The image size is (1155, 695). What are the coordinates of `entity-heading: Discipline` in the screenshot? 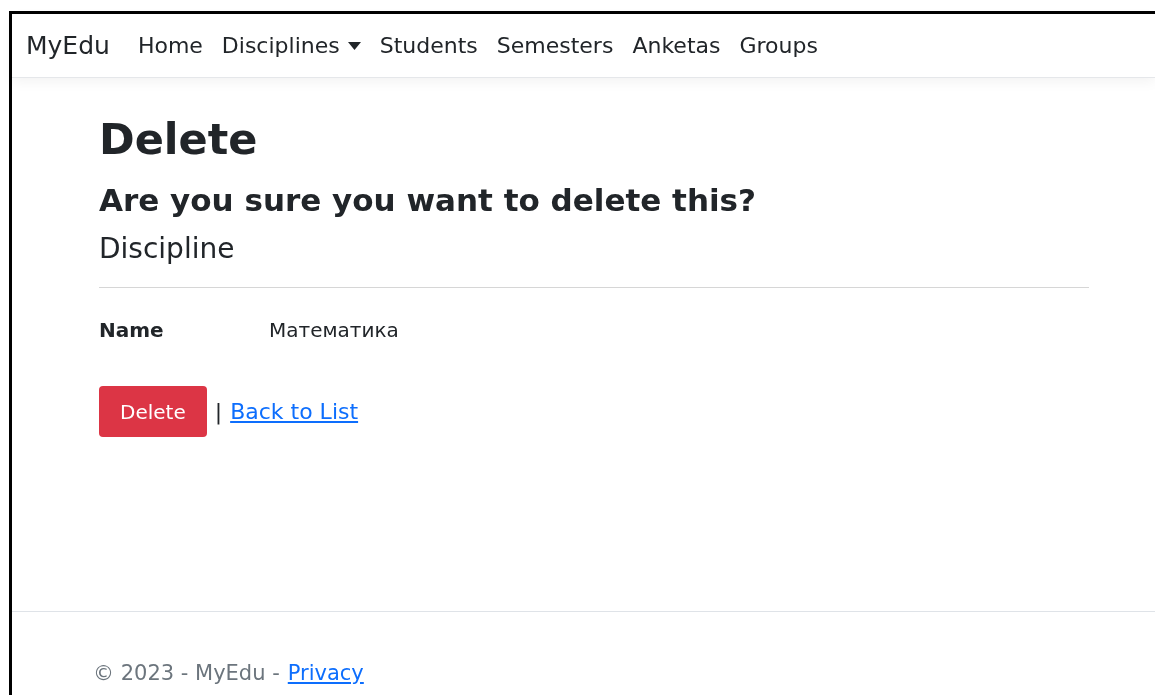 It's located at (167, 248).